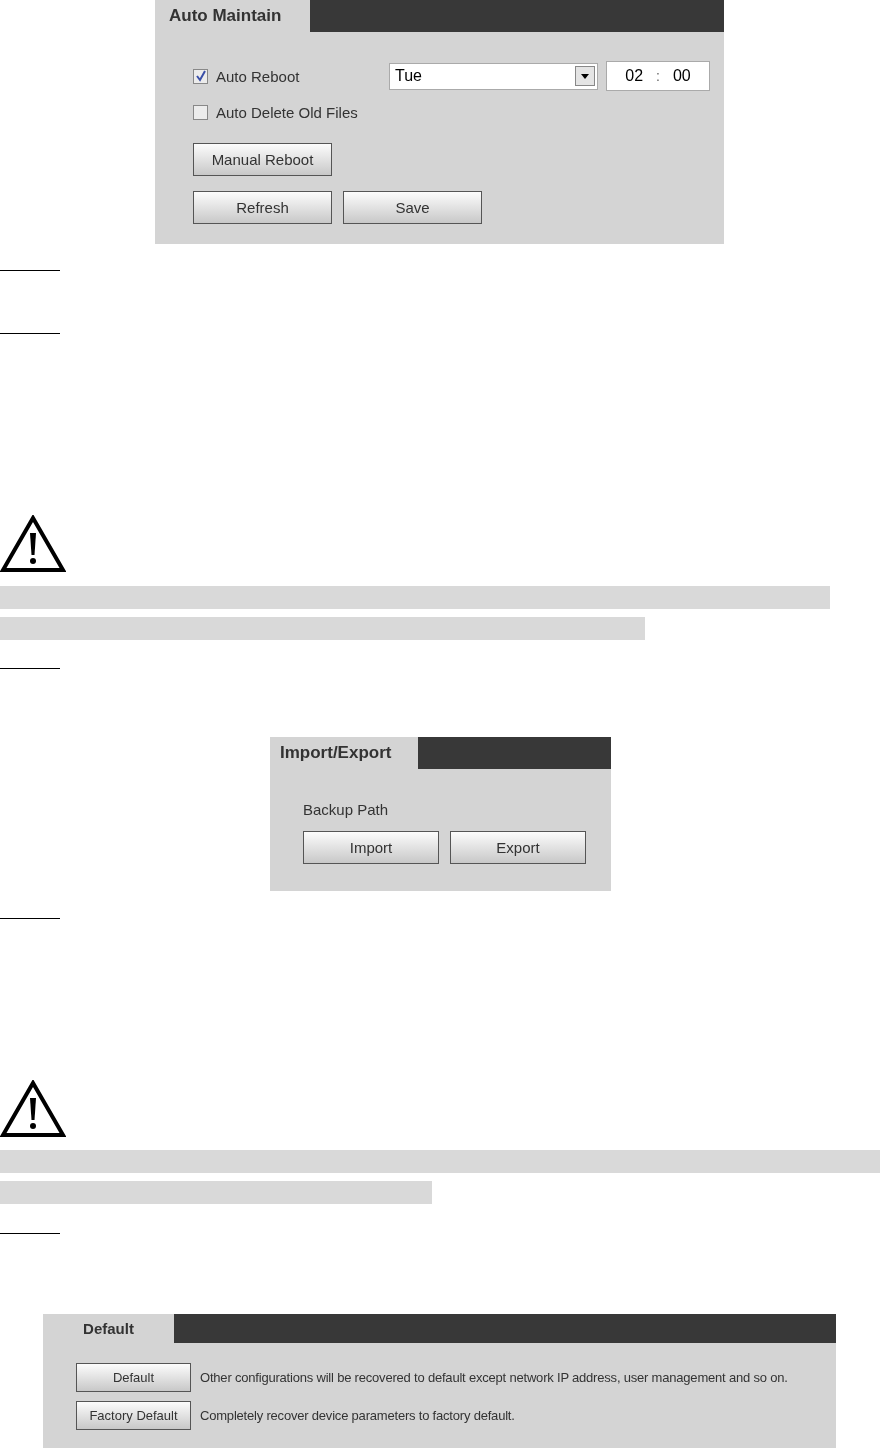 The width and height of the screenshot is (880, 1448). What do you see at coordinates (493, 76) in the screenshot?
I see `day-dropdown: Tue` at bounding box center [493, 76].